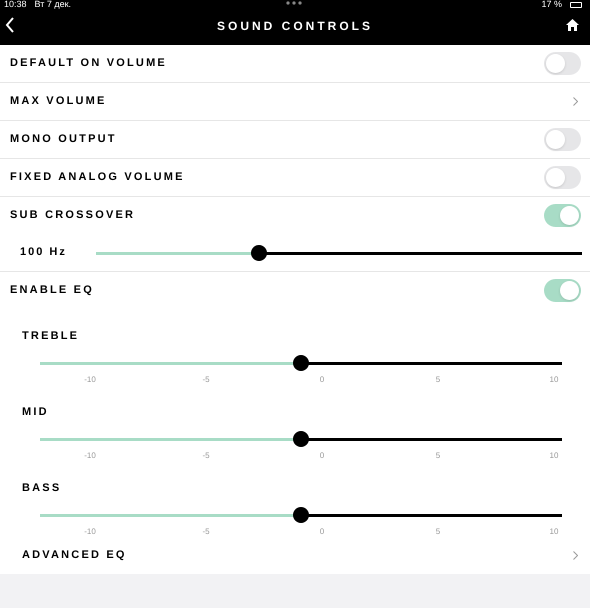 This screenshot has width=590, height=608. I want to click on screen-title: SOUND CONTROLS, so click(295, 26).